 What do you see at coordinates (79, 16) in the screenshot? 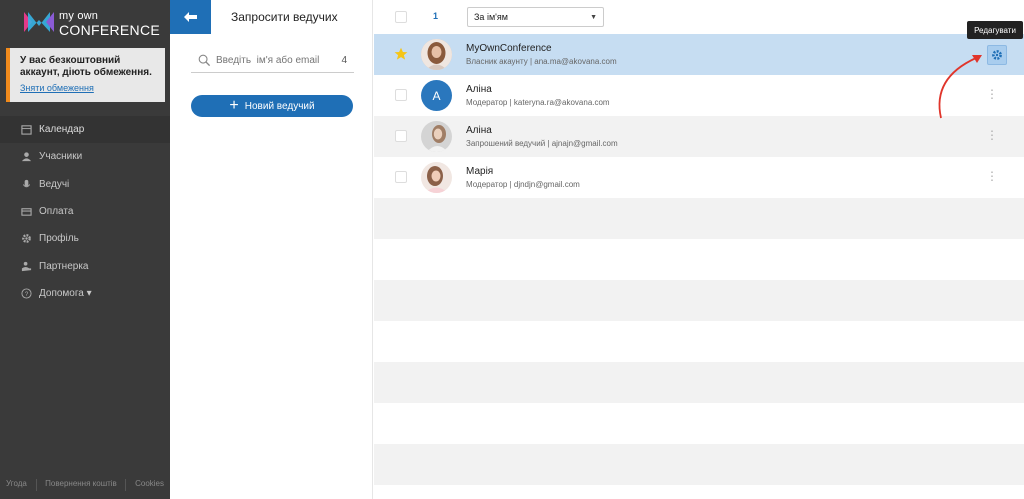
I see `logo-line1: my own` at bounding box center [79, 16].